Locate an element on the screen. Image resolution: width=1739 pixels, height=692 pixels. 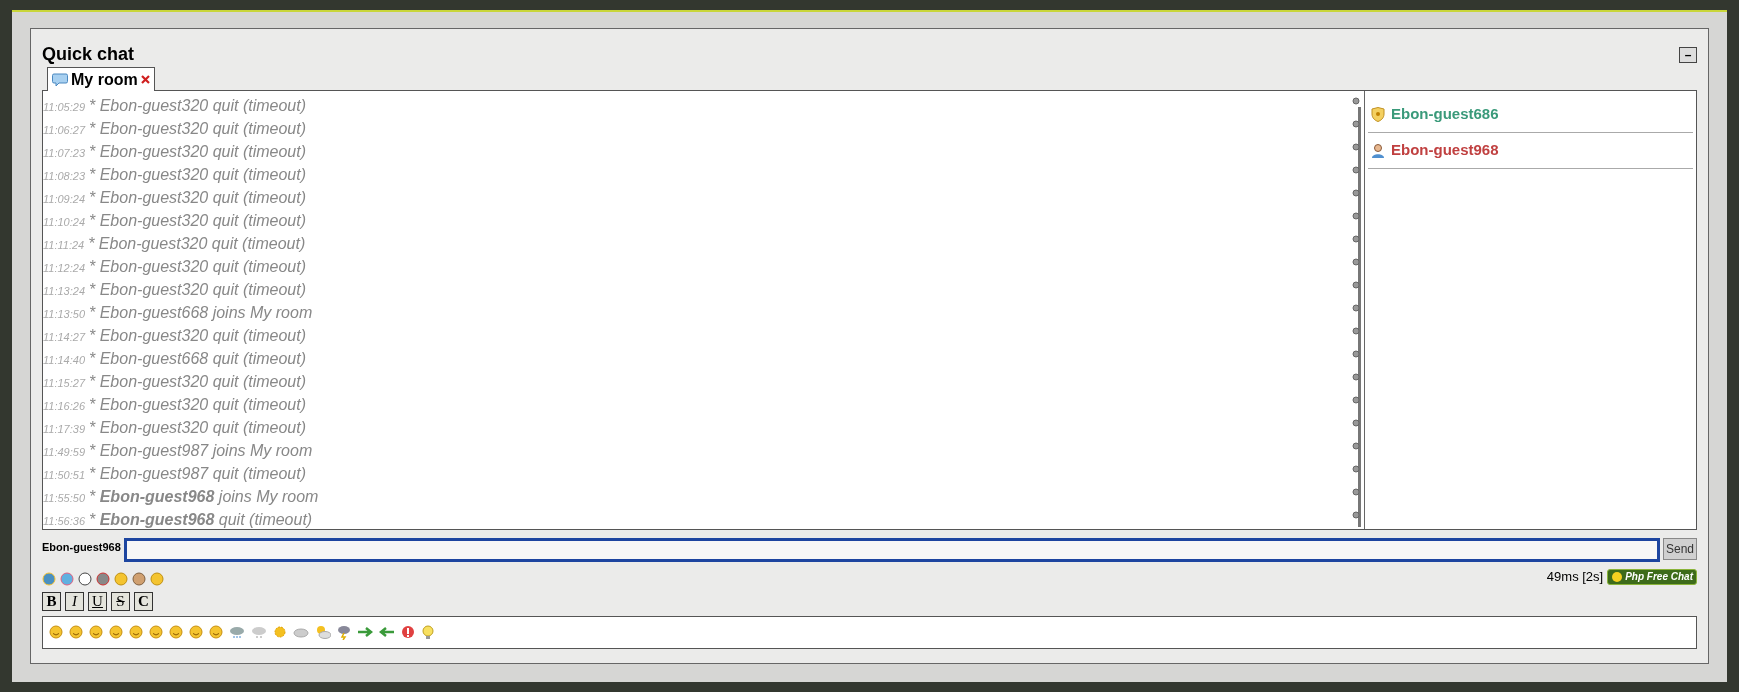
message-time: 11:15:27 is located at coordinates (64, 383).